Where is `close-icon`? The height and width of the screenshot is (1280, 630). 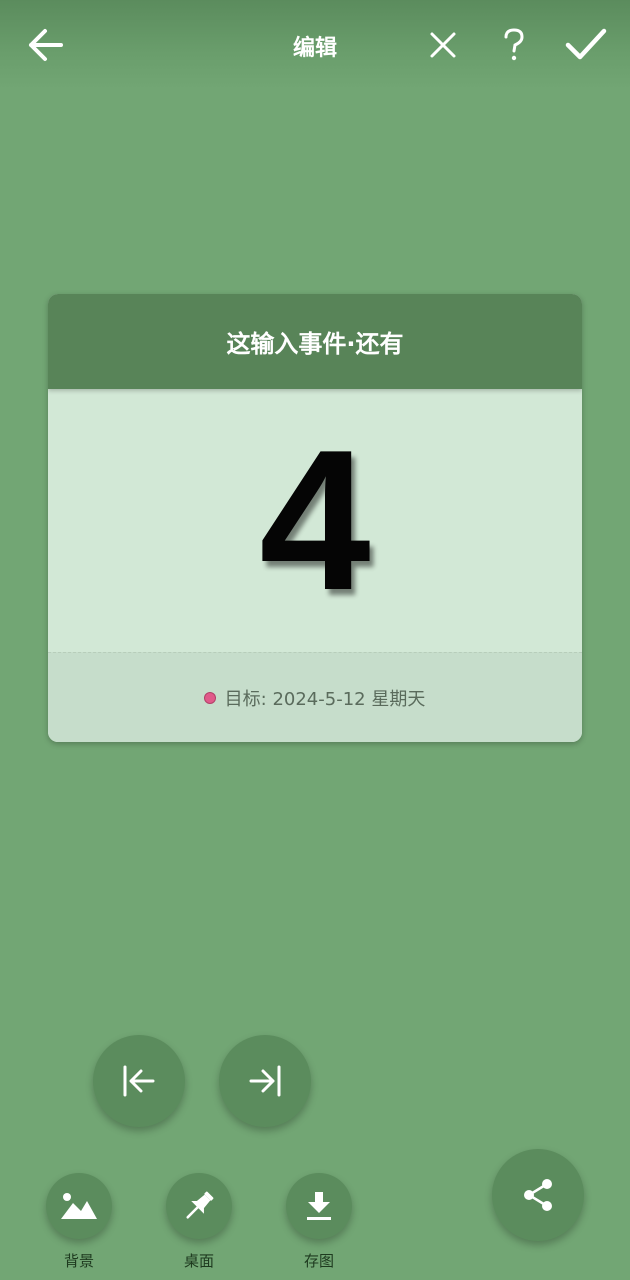
close-icon is located at coordinates (443, 45).